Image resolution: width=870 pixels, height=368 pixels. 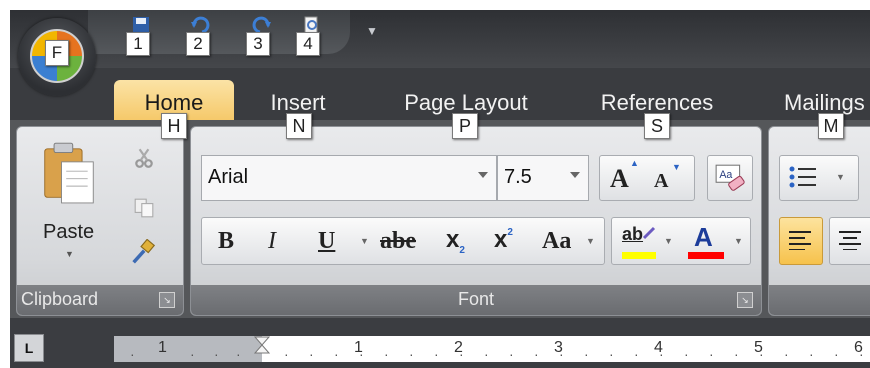 What do you see at coordinates (641, 242) in the screenshot?
I see `text-highlight-button: ab` at bounding box center [641, 242].